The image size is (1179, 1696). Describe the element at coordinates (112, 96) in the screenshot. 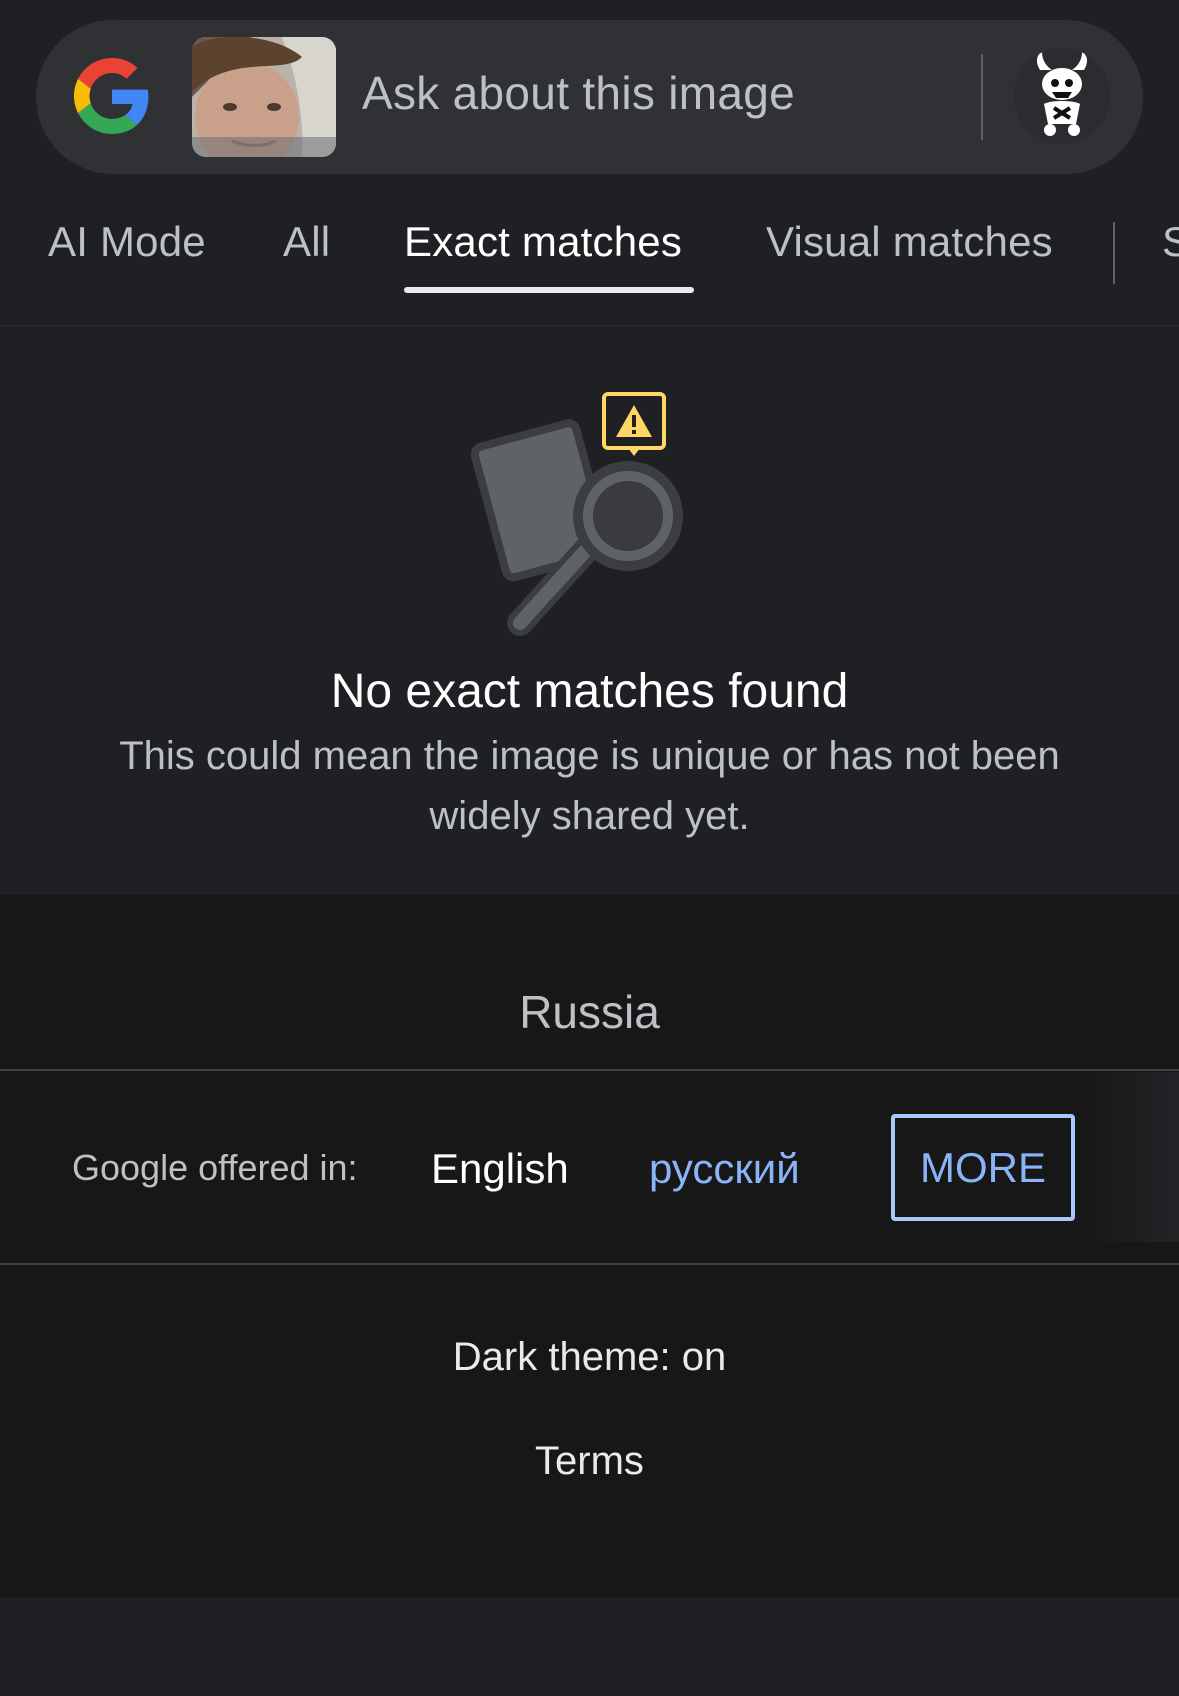

I see `google-g-icon` at that location.